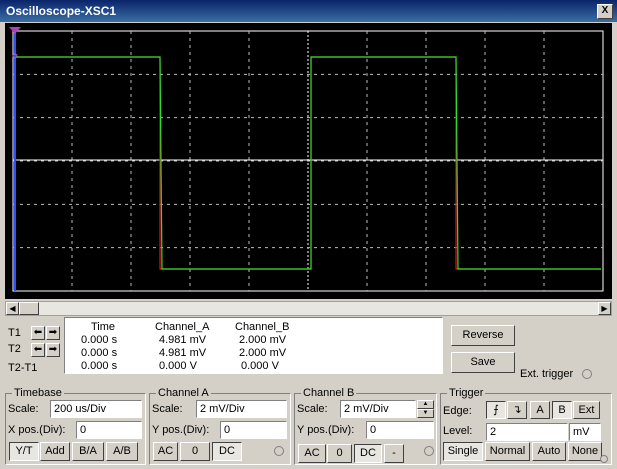 Image resolution: width=617 pixels, height=469 pixels. What do you see at coordinates (181, 430) in the screenshot?
I see `channel-a-ypos-label: Y pos.(Div):` at bounding box center [181, 430].